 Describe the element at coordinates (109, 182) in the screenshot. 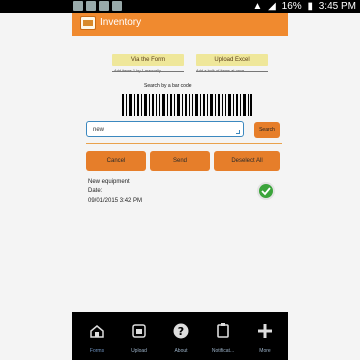

I see `item-title: New equipment` at that location.